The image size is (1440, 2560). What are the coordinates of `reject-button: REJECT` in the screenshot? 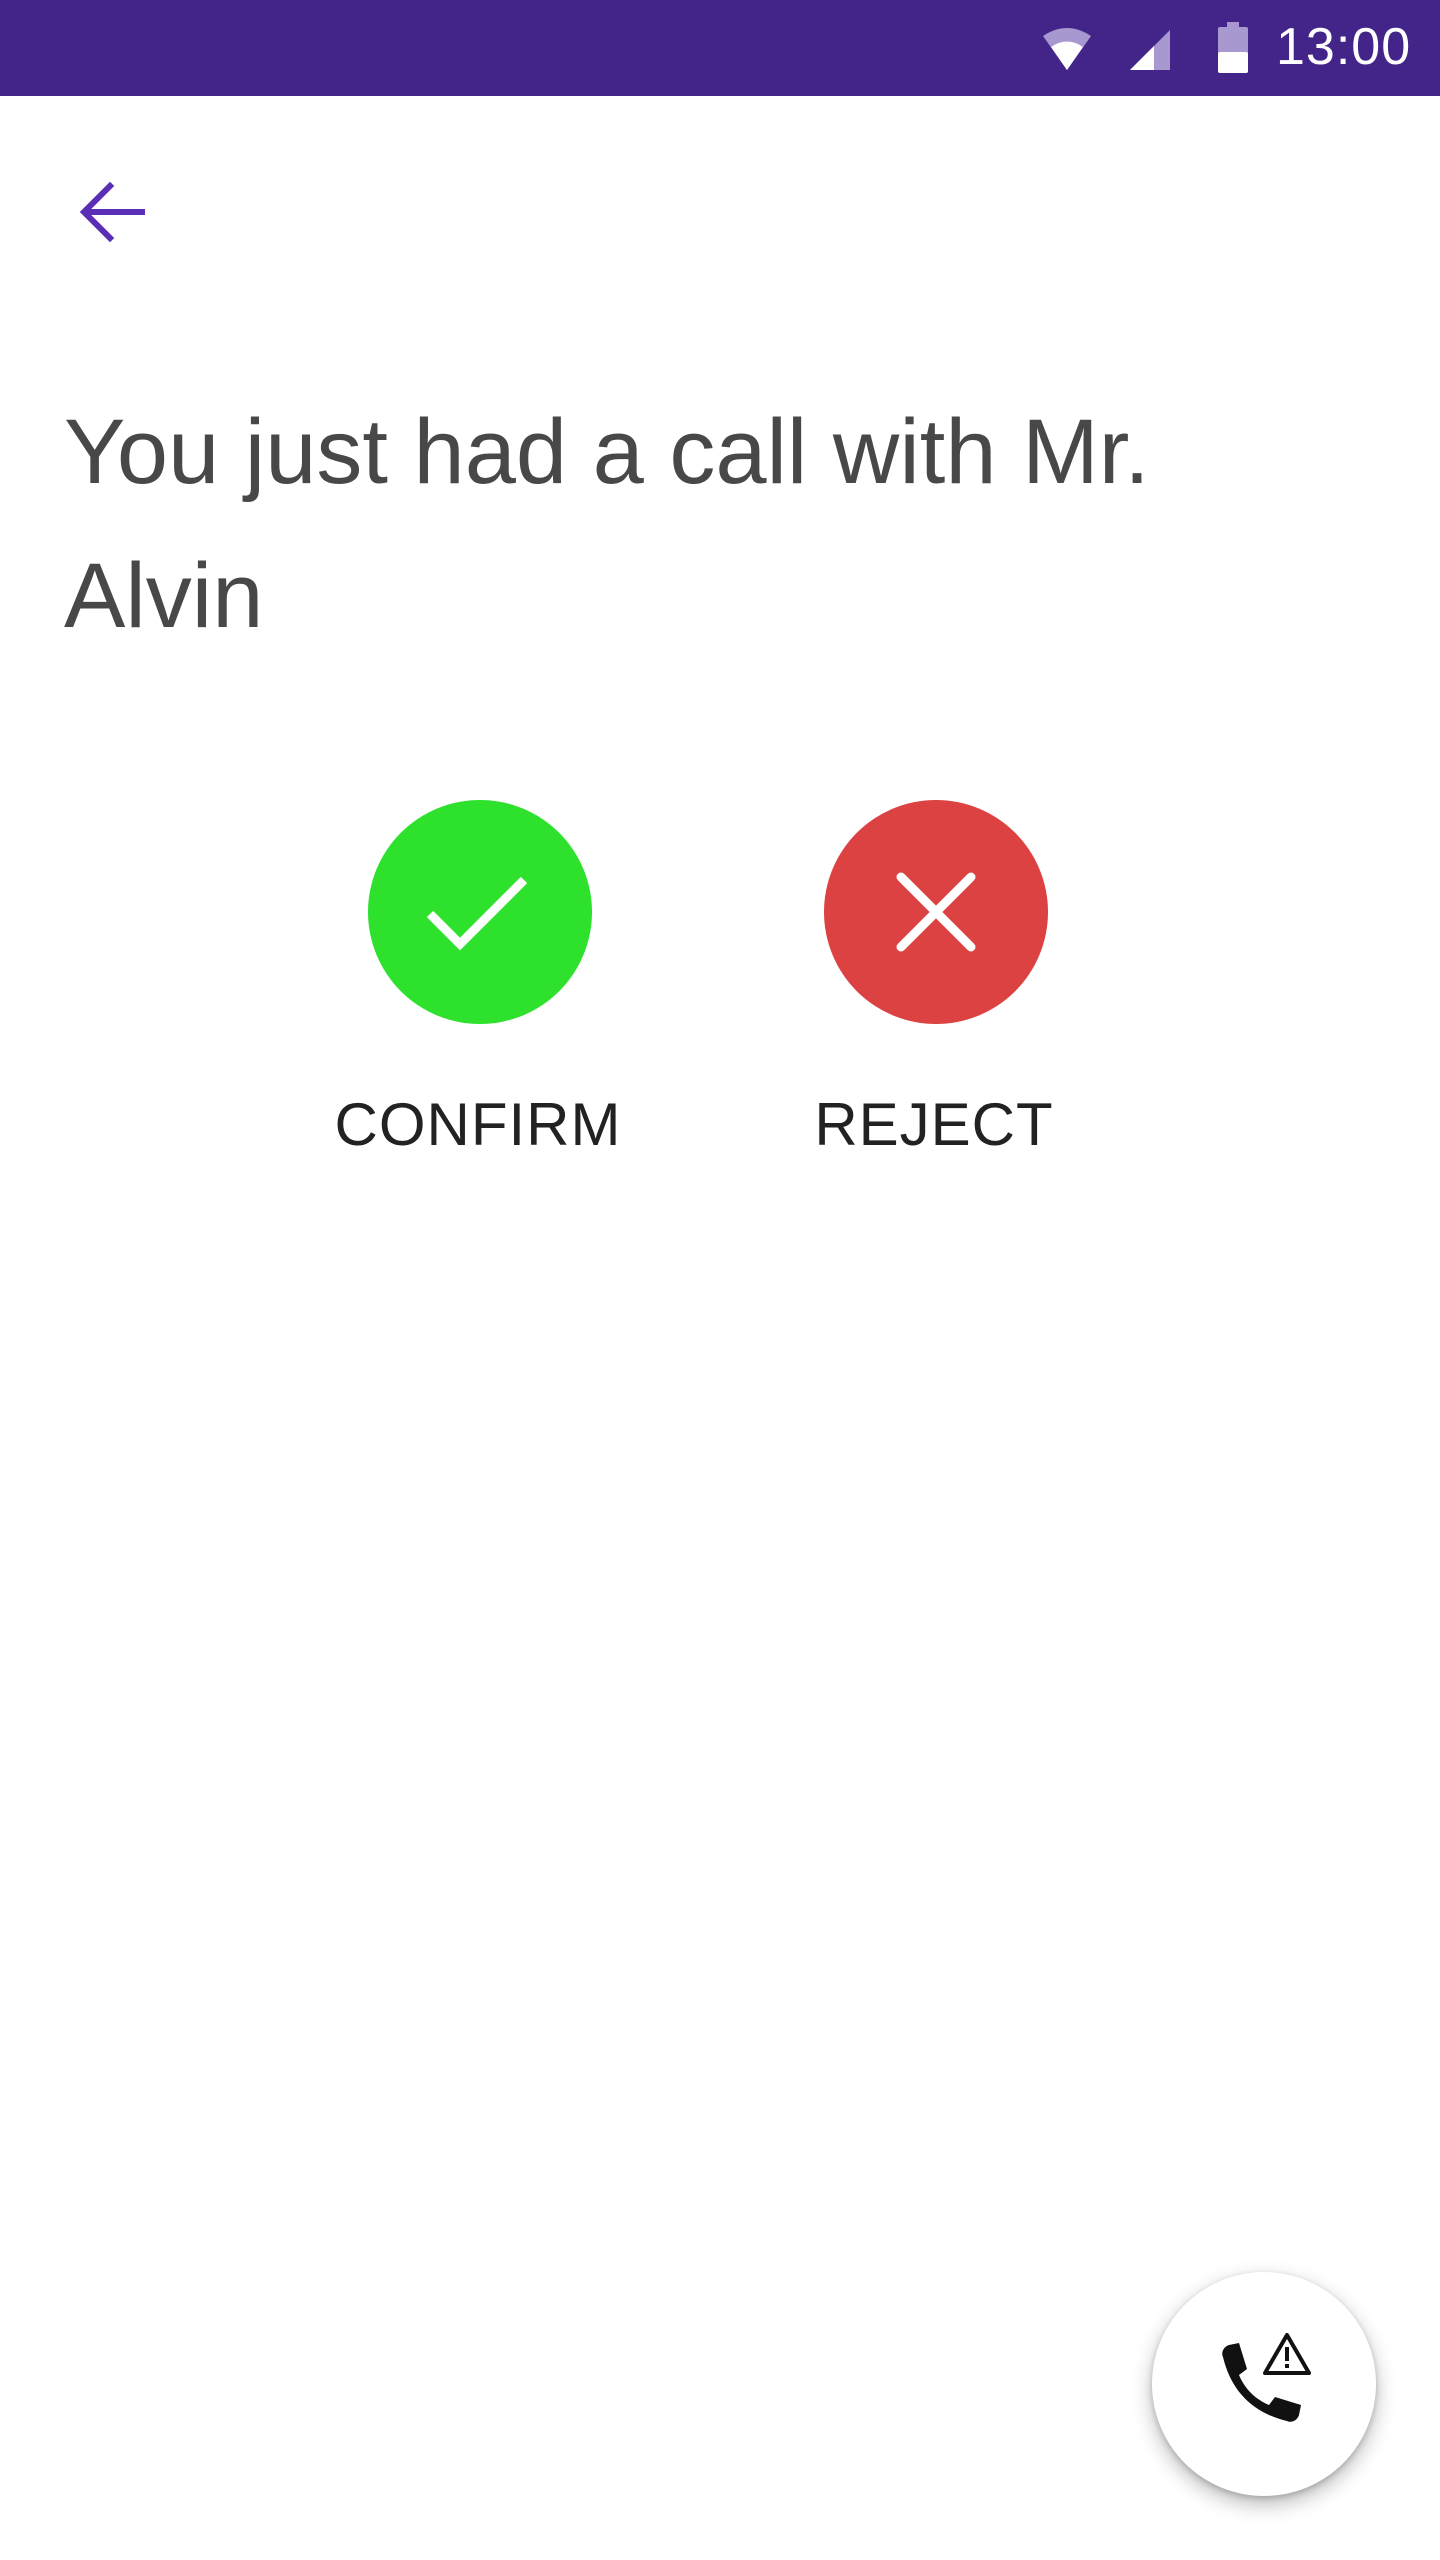 It's located at (934, 990).